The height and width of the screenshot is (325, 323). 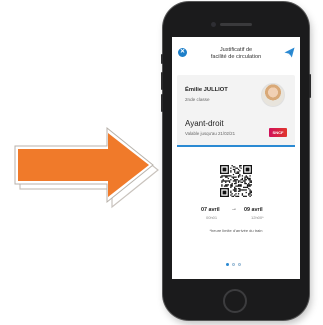 I want to click on qr-code, so click(x=236, y=181).